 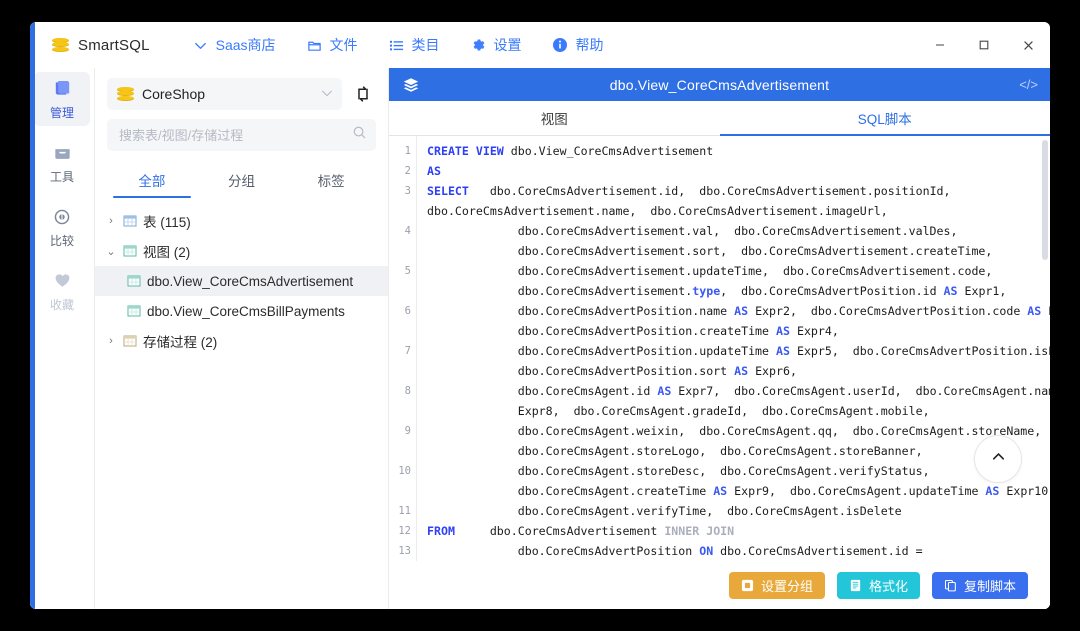 I want to click on tree-node-tables: › 表 (115), so click(x=241, y=221).